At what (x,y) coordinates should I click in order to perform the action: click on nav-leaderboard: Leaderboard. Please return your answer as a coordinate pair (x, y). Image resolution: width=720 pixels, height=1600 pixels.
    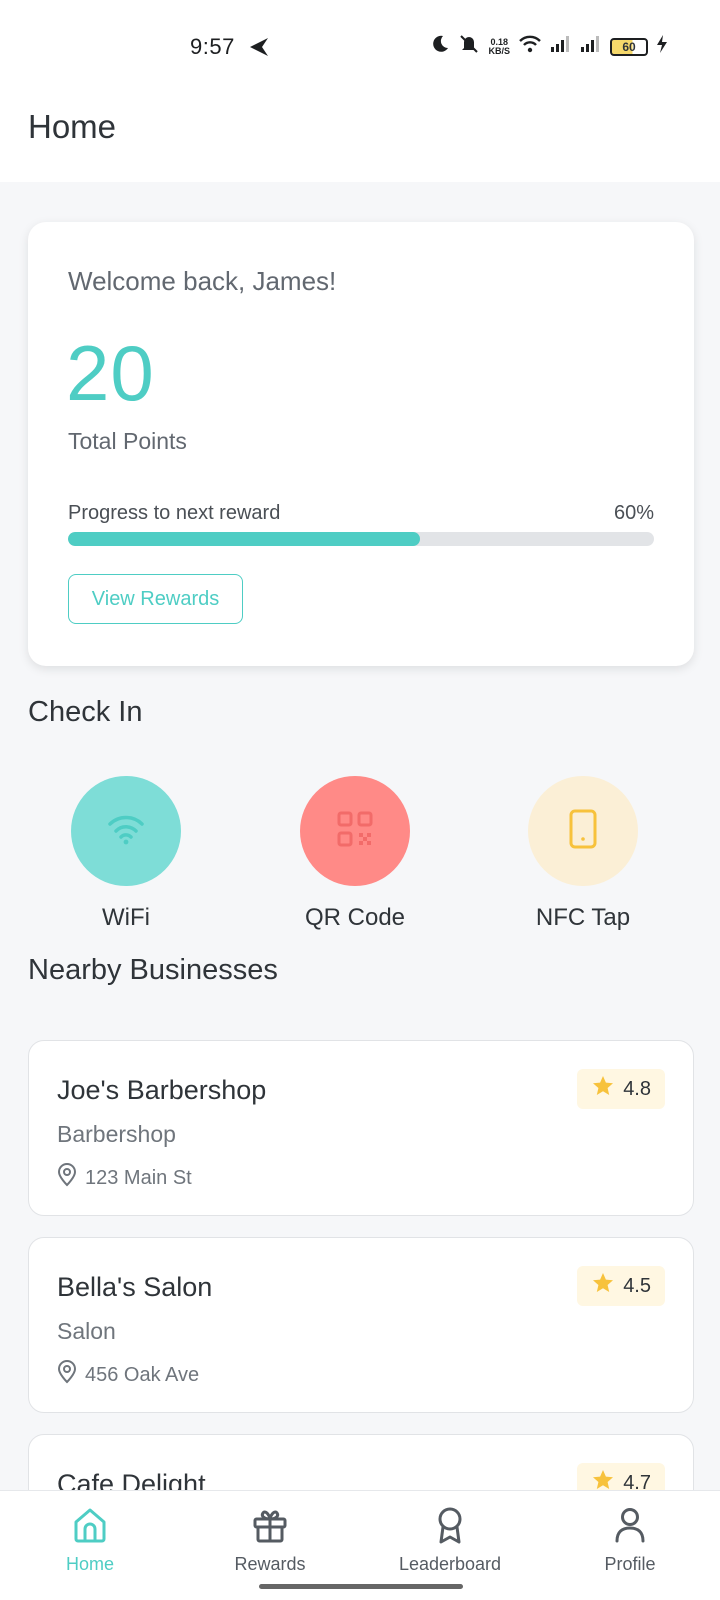
    Looking at the image, I should click on (450, 1540).